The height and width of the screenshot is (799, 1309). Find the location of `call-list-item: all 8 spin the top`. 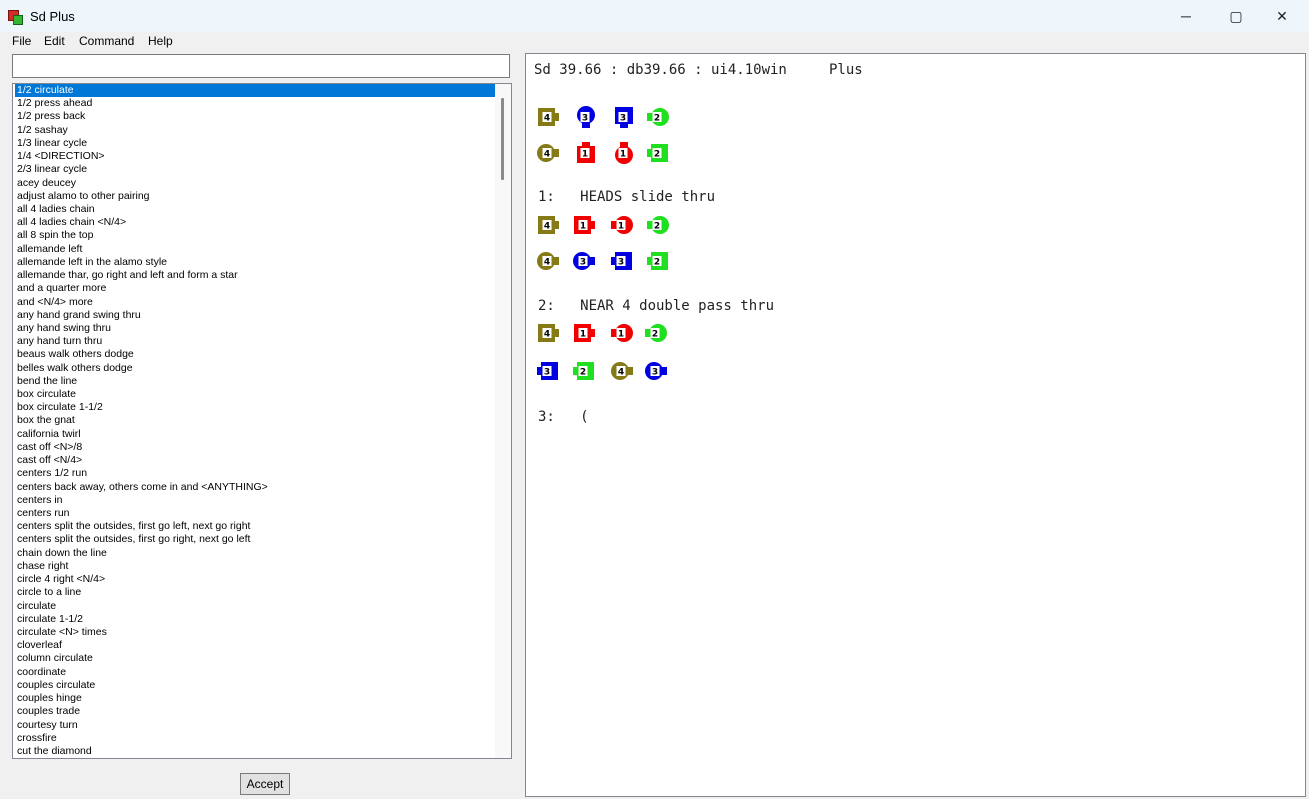

call-list-item: all 8 spin the top is located at coordinates (255, 235).